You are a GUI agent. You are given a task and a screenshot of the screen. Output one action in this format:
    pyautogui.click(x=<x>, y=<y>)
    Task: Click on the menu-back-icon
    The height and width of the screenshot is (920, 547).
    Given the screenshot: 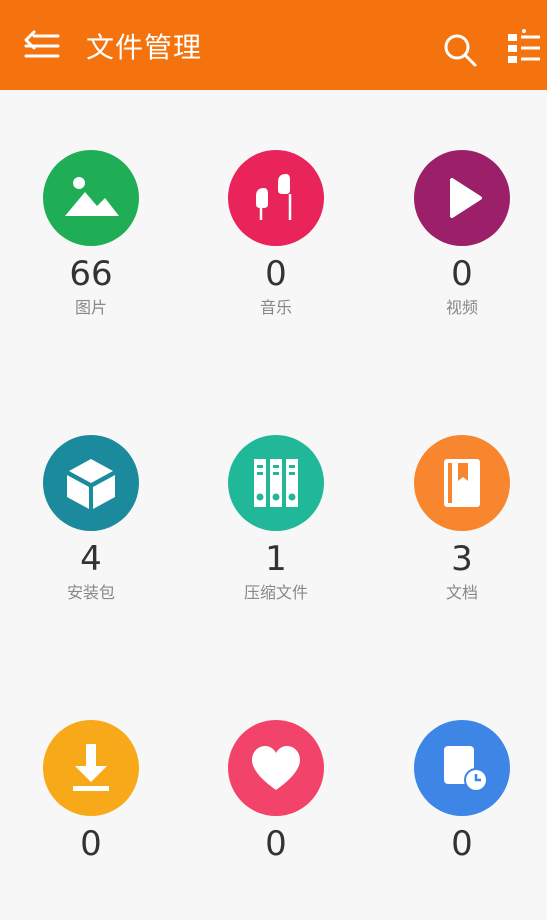 What is the action you would take?
    pyautogui.click(x=42, y=44)
    